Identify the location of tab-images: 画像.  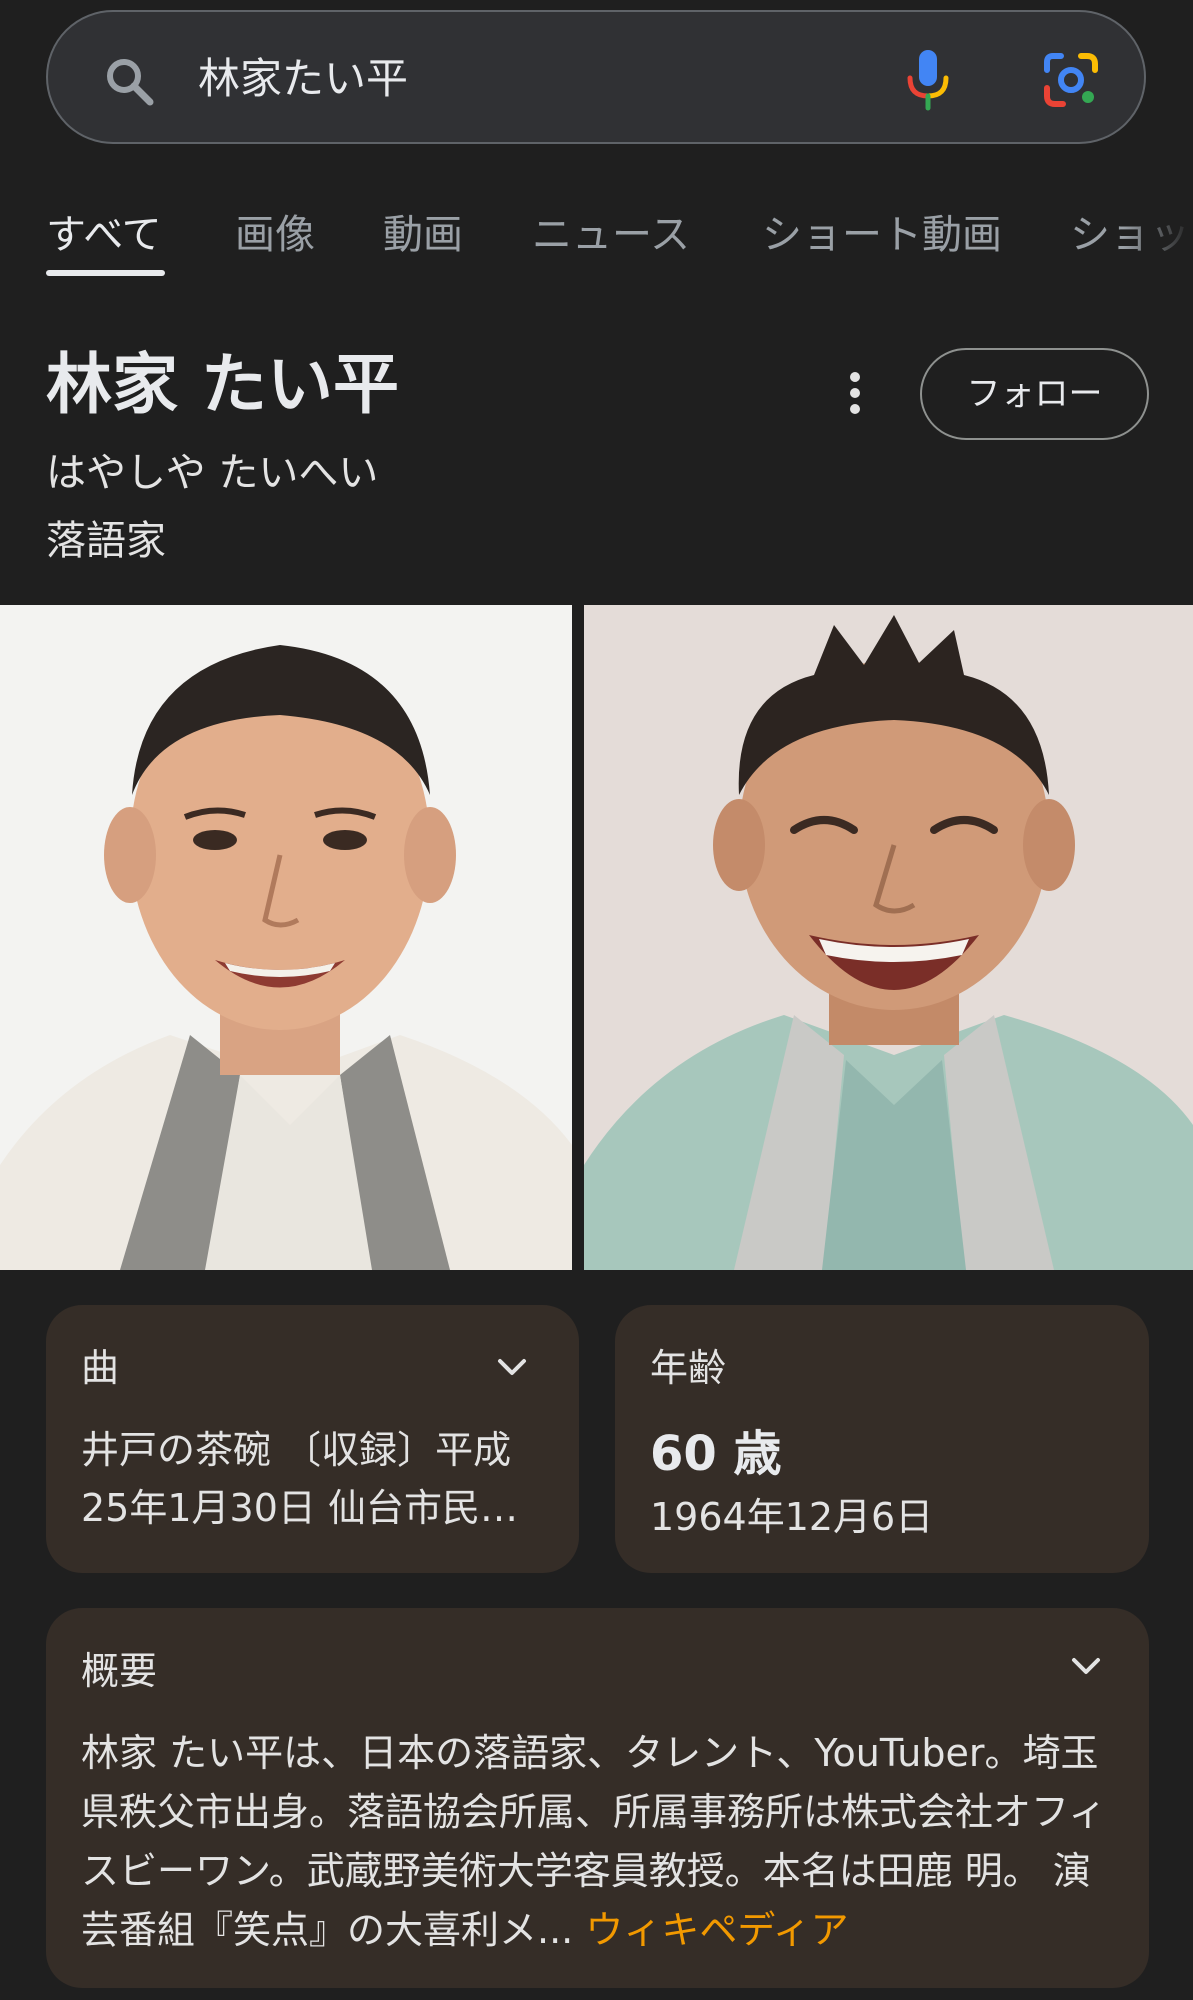
(275, 235).